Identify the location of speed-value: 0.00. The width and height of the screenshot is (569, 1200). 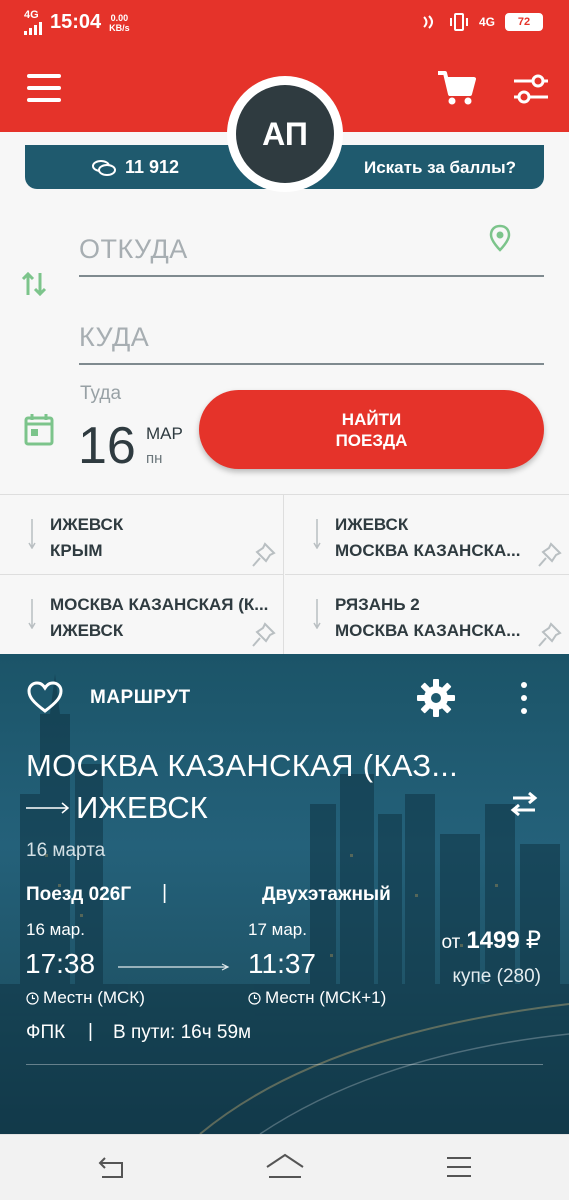
(119, 17).